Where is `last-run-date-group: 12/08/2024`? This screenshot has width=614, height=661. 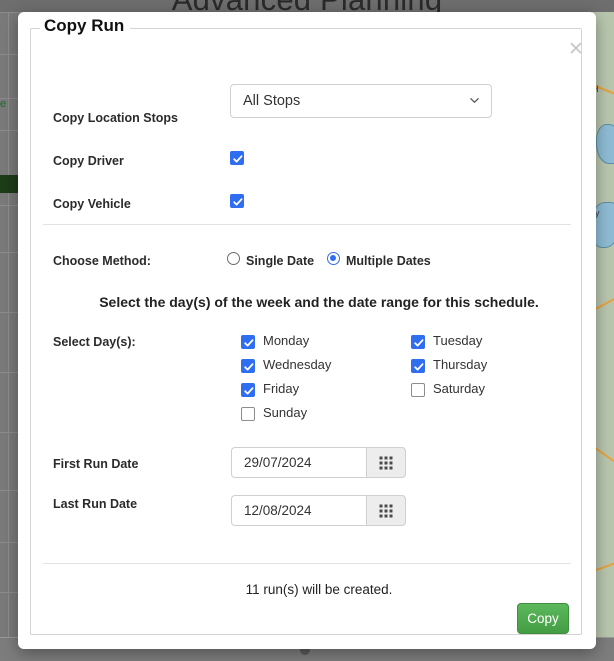 last-run-date-group: 12/08/2024 is located at coordinates (318, 510).